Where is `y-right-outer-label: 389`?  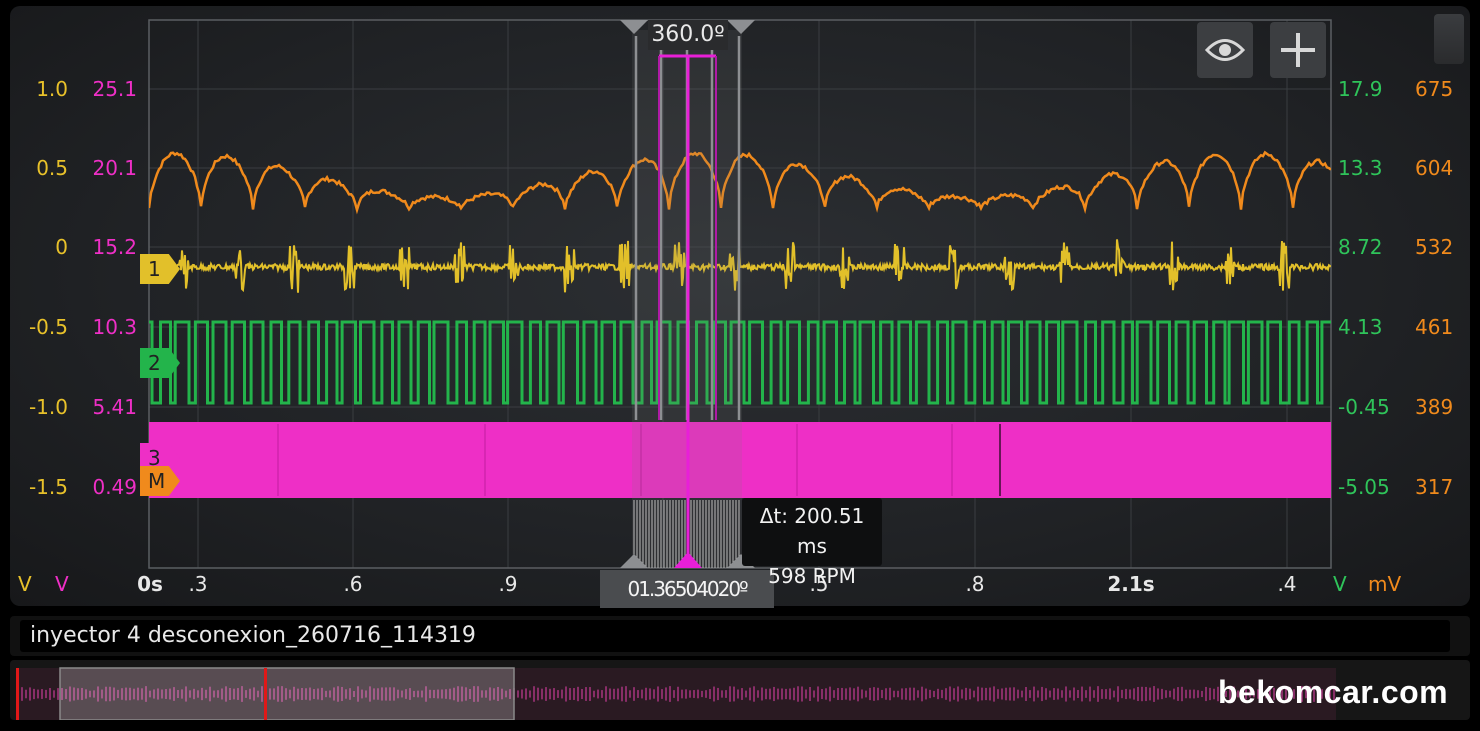 y-right-outer-label: 389 is located at coordinates (1434, 407).